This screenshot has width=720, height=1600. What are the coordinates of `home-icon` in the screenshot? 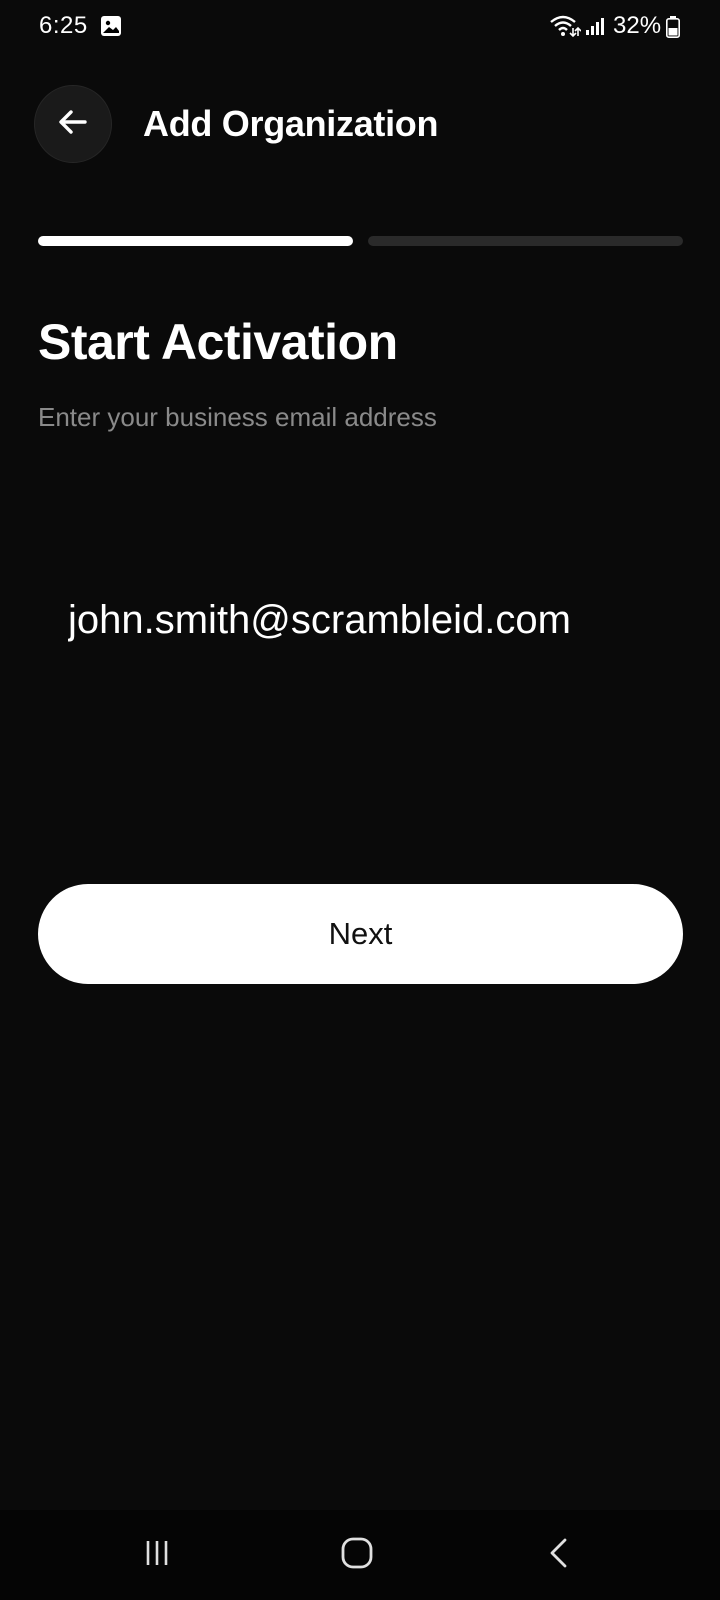 It's located at (357, 1555).